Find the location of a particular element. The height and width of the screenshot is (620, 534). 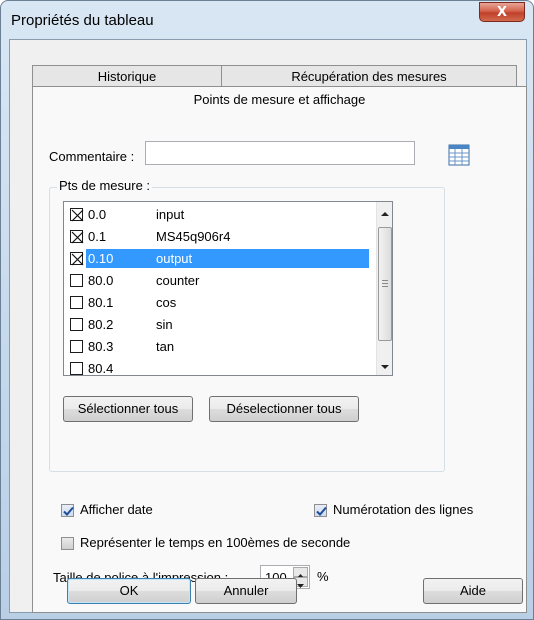

font-size-unit: % is located at coordinates (323, 576).